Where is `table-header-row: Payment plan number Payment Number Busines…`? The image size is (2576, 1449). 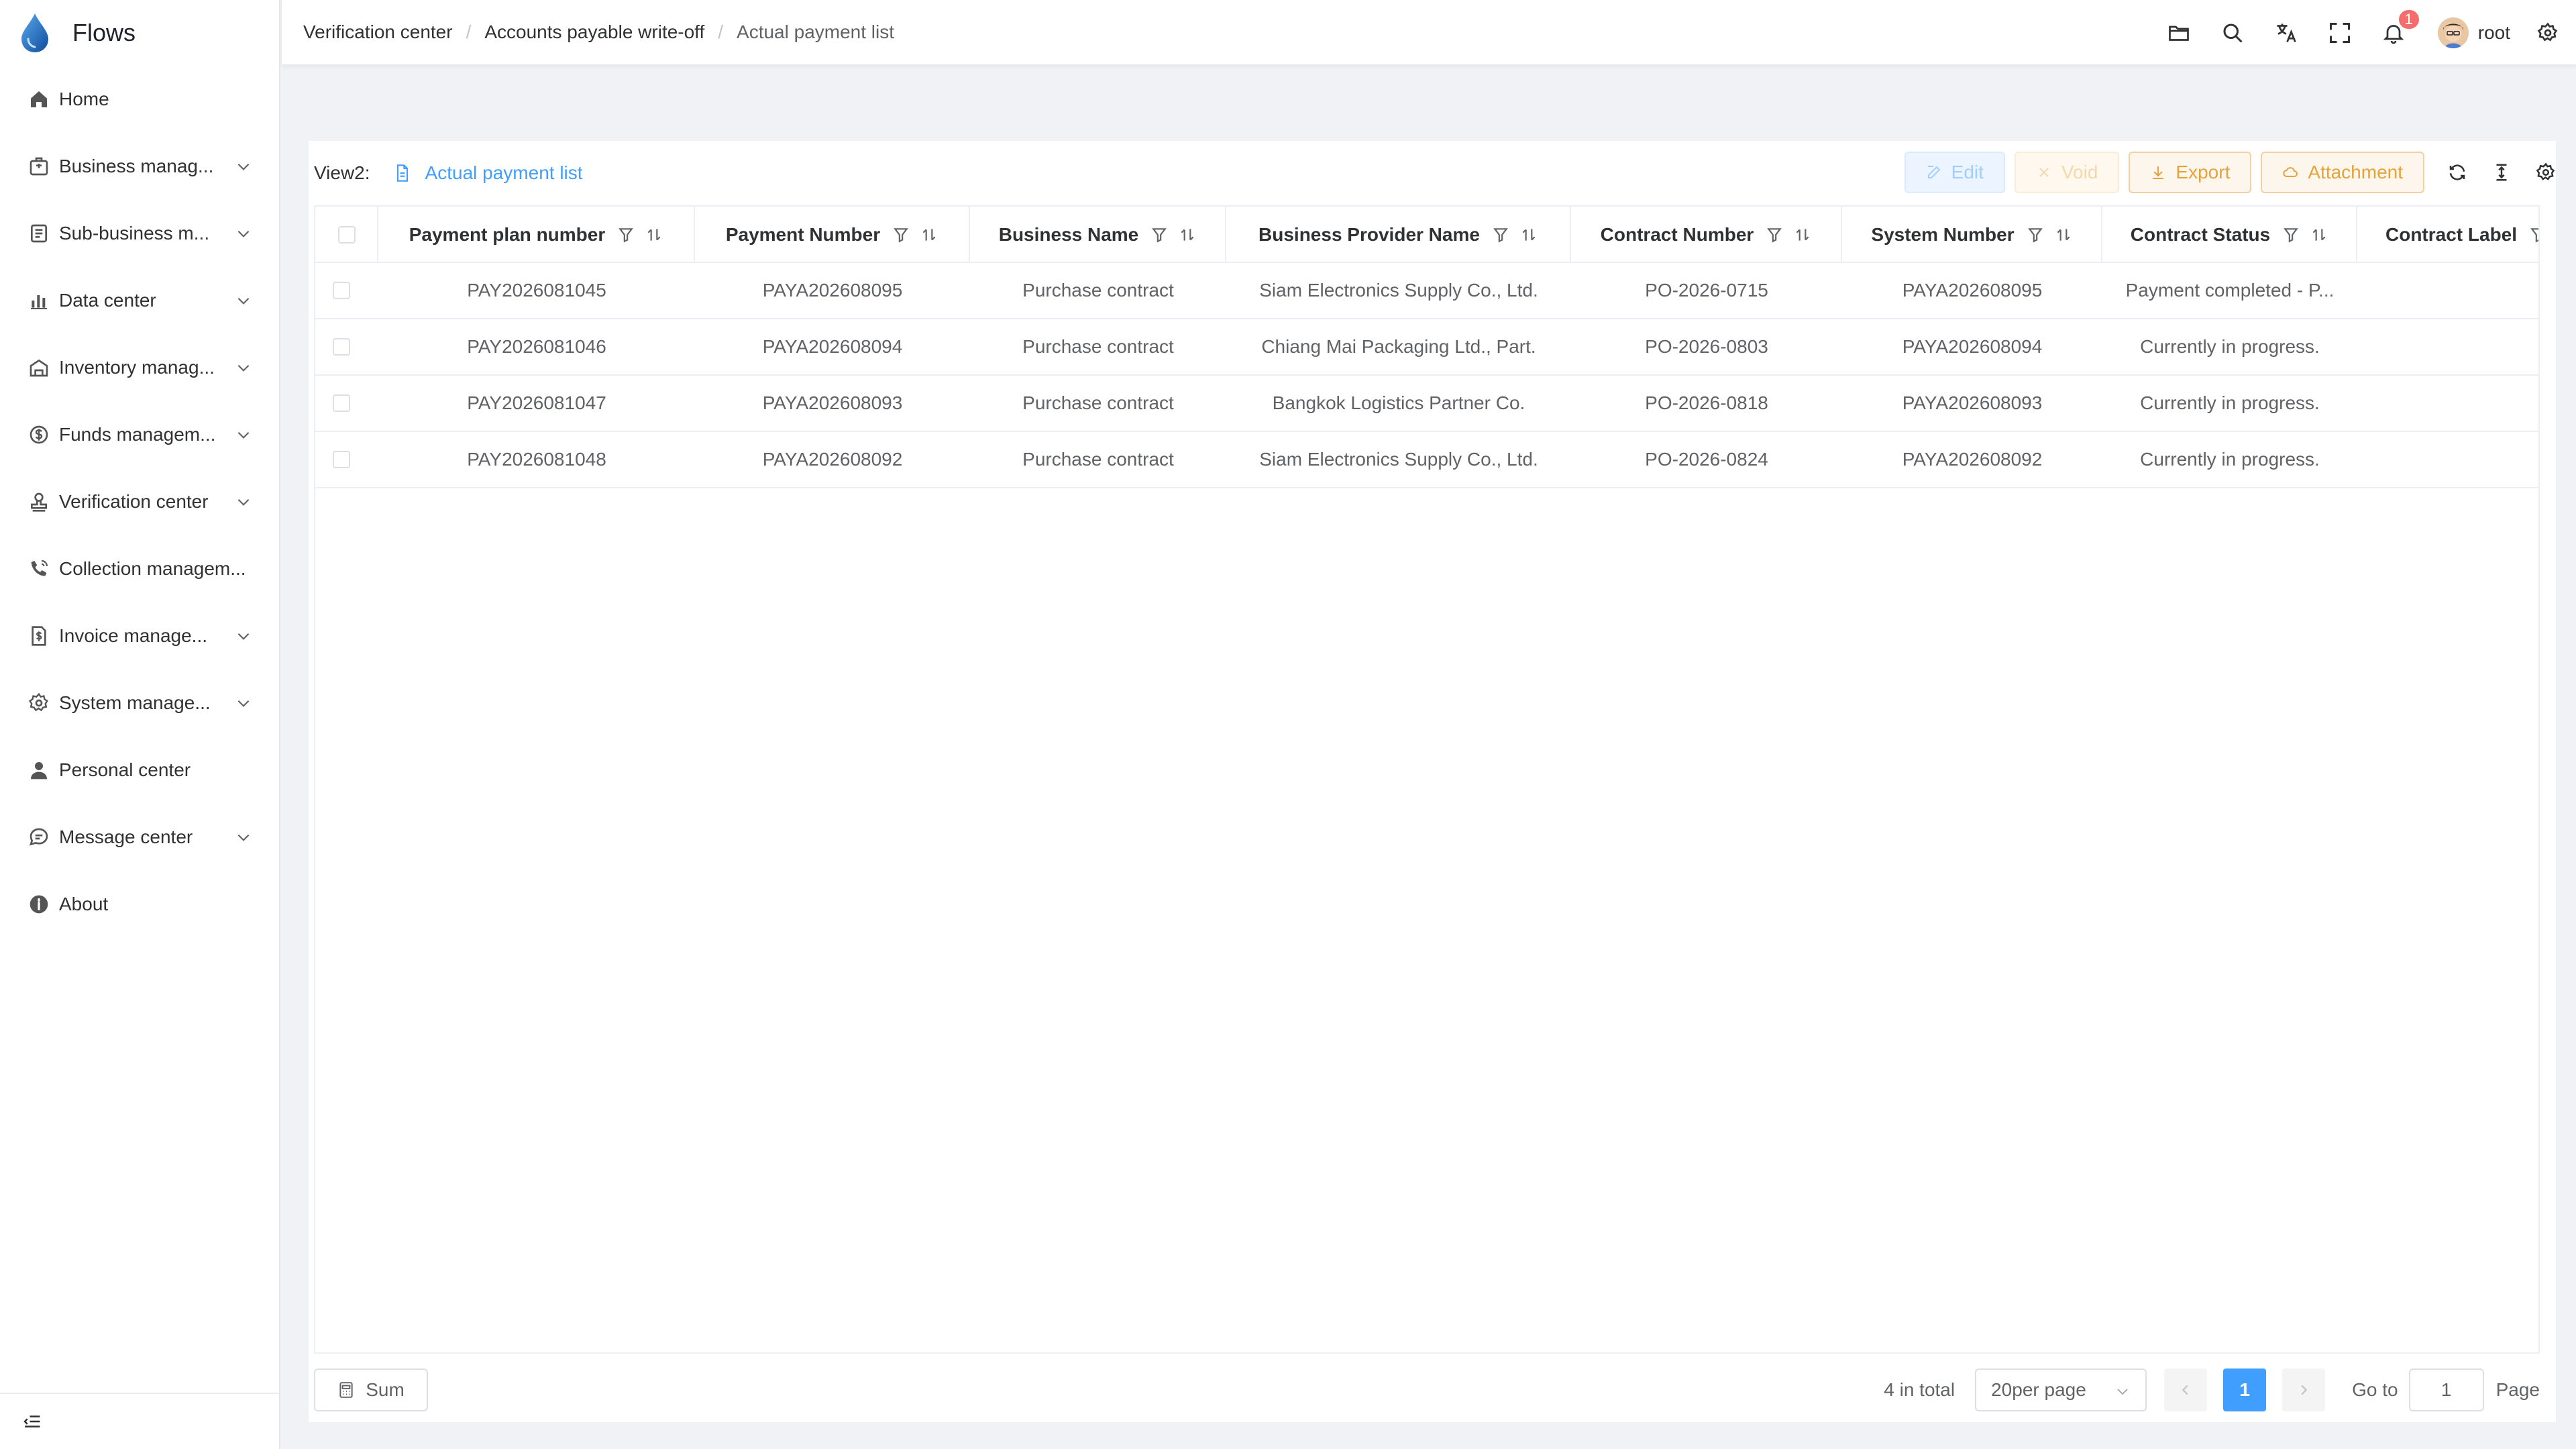 table-header-row: Payment plan number Payment Number Busines… is located at coordinates (1426, 235).